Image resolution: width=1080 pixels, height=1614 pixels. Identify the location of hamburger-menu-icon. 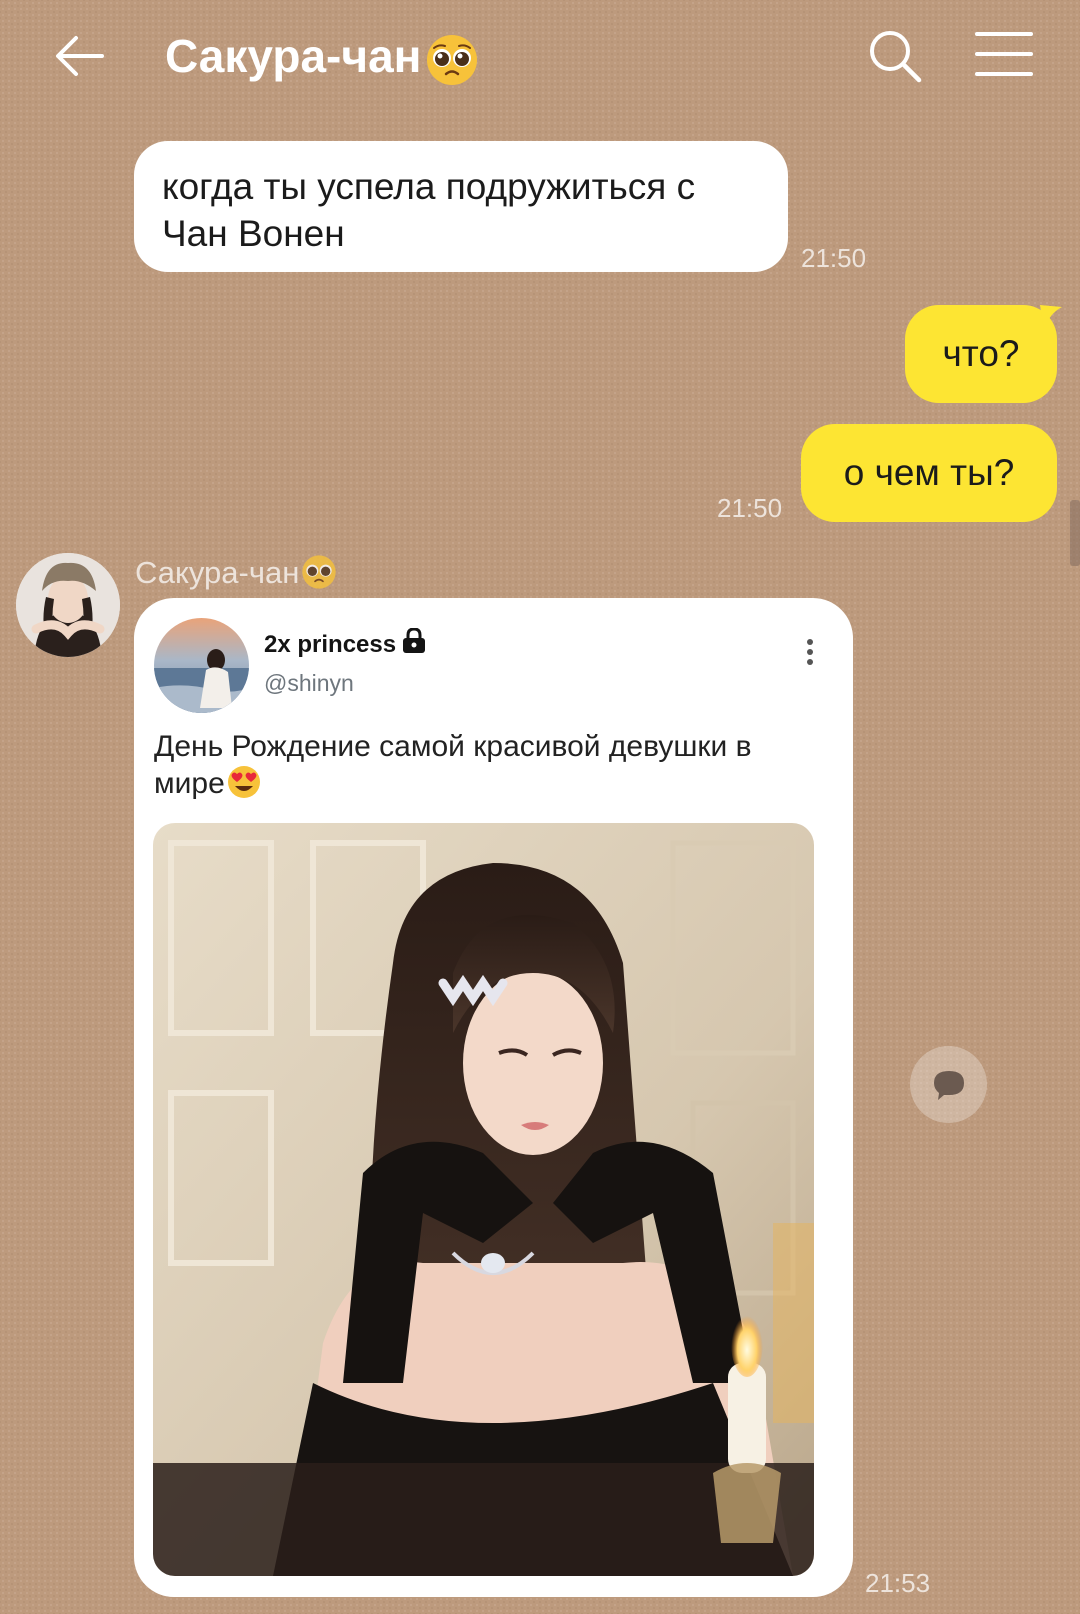
(1004, 54).